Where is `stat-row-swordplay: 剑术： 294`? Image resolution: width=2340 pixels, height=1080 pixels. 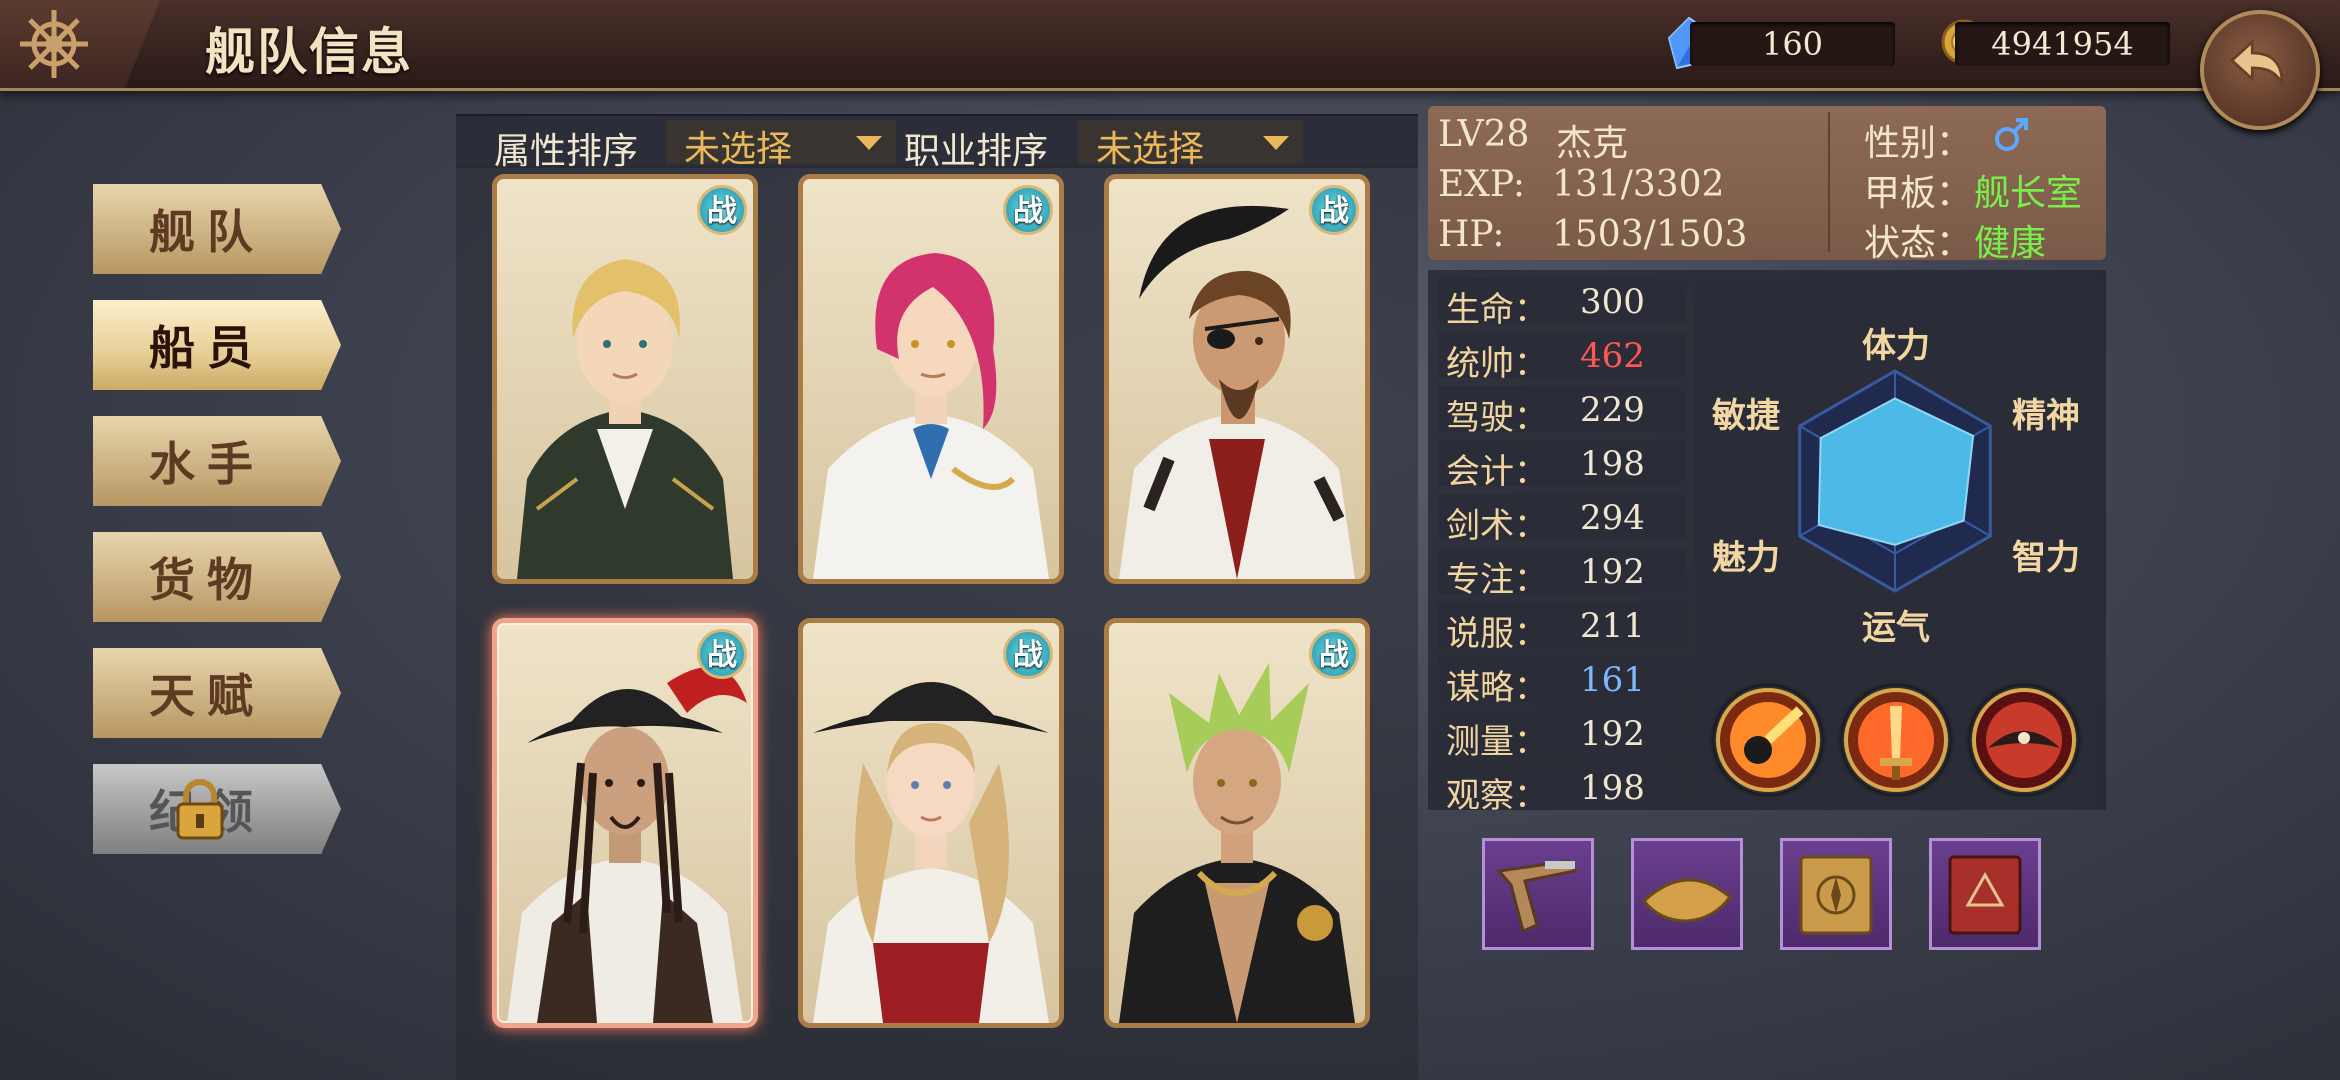
stat-row-swordplay: 剑术： 294 is located at coordinates (1562, 520).